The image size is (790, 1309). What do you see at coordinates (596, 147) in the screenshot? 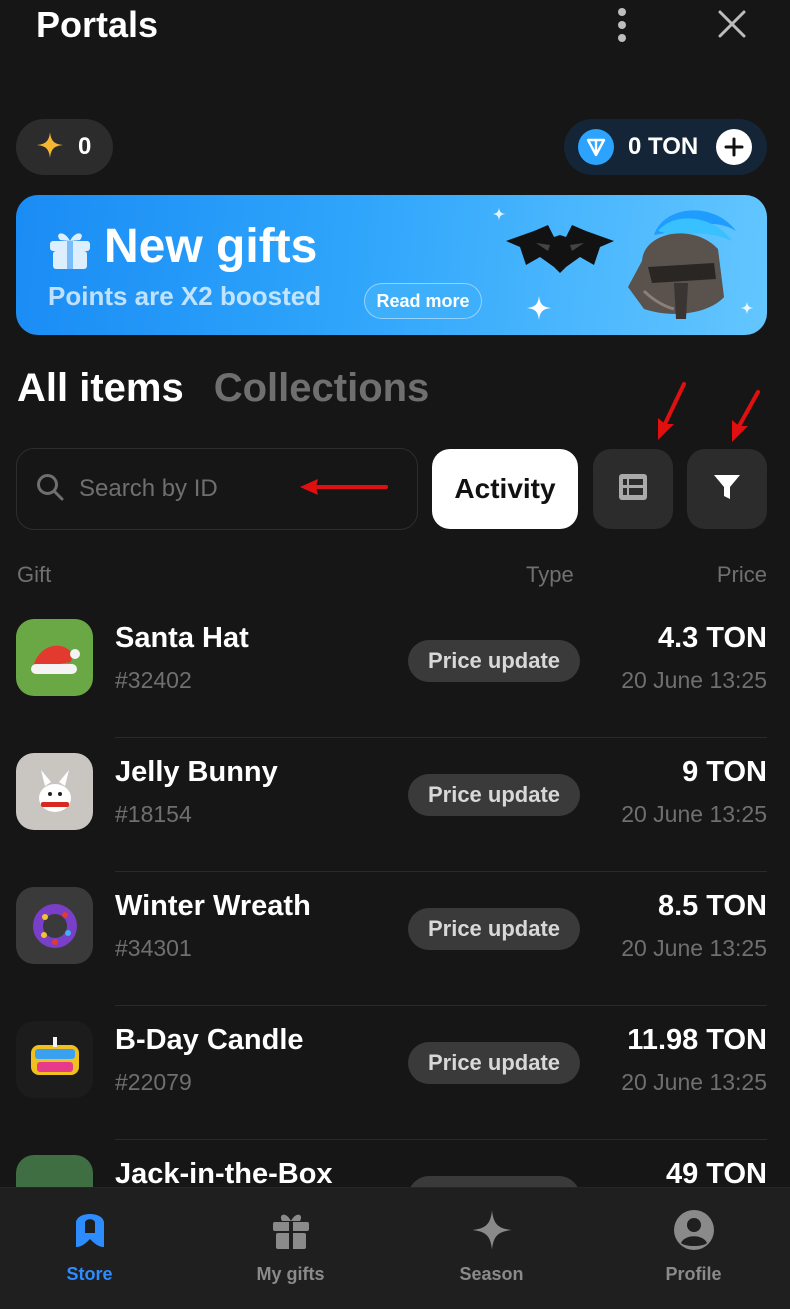
I see `ton-icon` at bounding box center [596, 147].